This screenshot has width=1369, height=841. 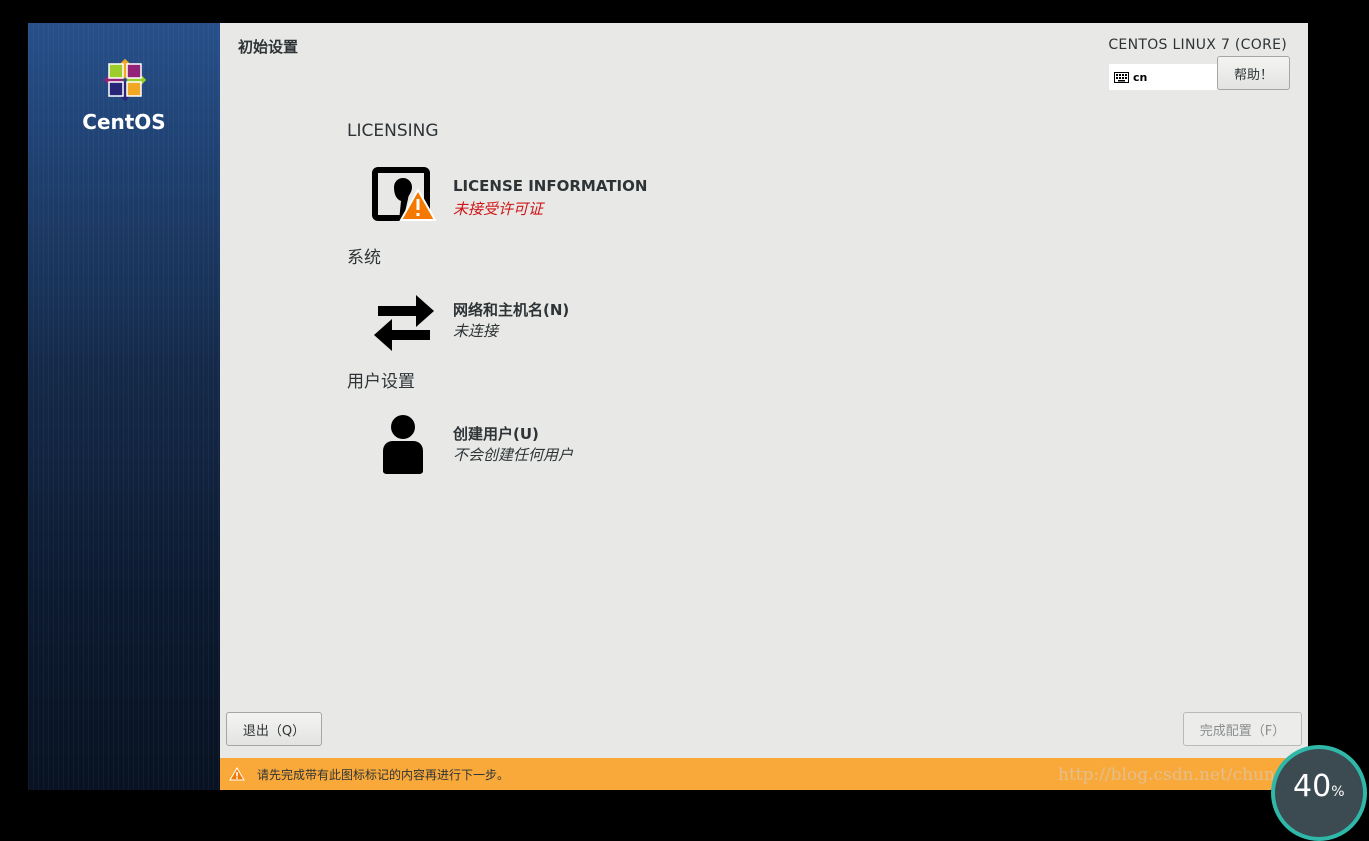 What do you see at coordinates (404, 194) in the screenshot?
I see `license-warning-icon` at bounding box center [404, 194].